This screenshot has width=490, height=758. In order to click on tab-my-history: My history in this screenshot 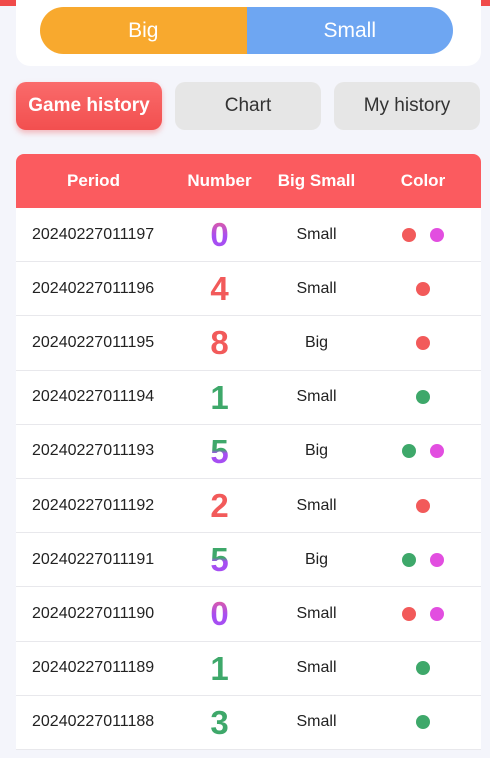, I will do `click(407, 106)`.